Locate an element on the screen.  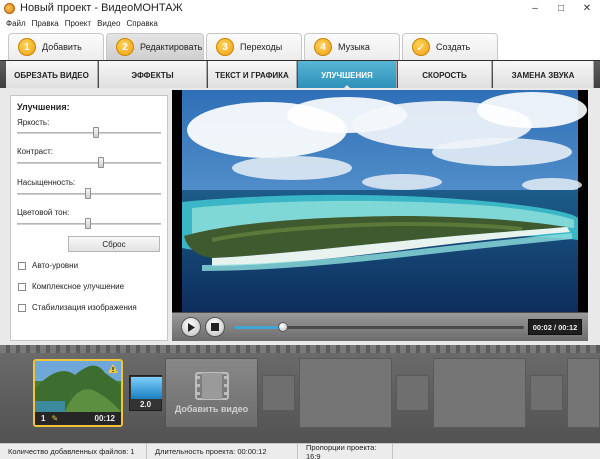
checkbox-label: Стабилизация изображения is located at coordinates (84, 307).